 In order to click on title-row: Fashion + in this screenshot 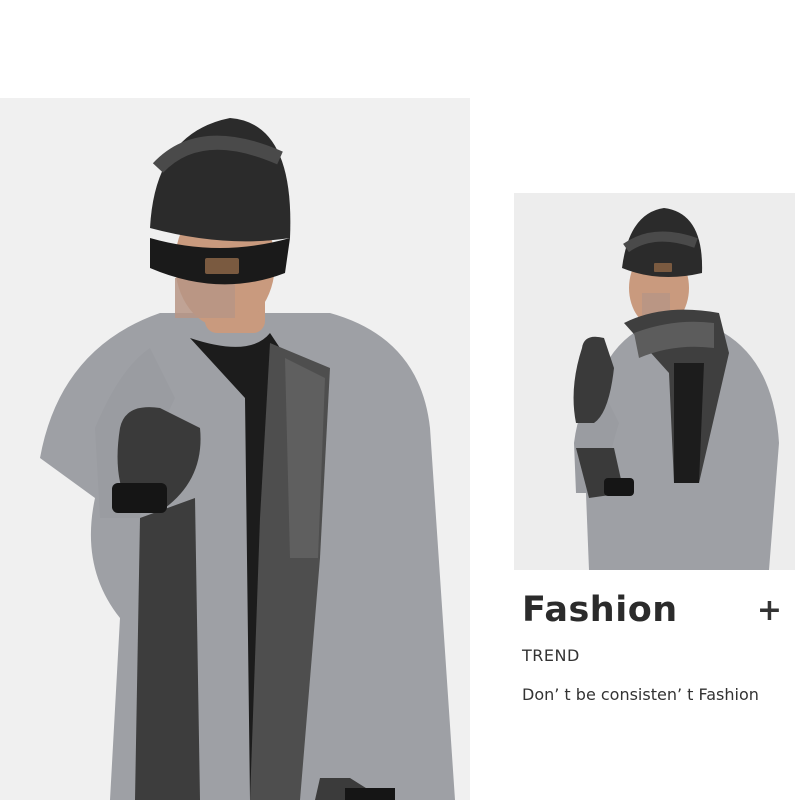, I will do `click(657, 610)`.